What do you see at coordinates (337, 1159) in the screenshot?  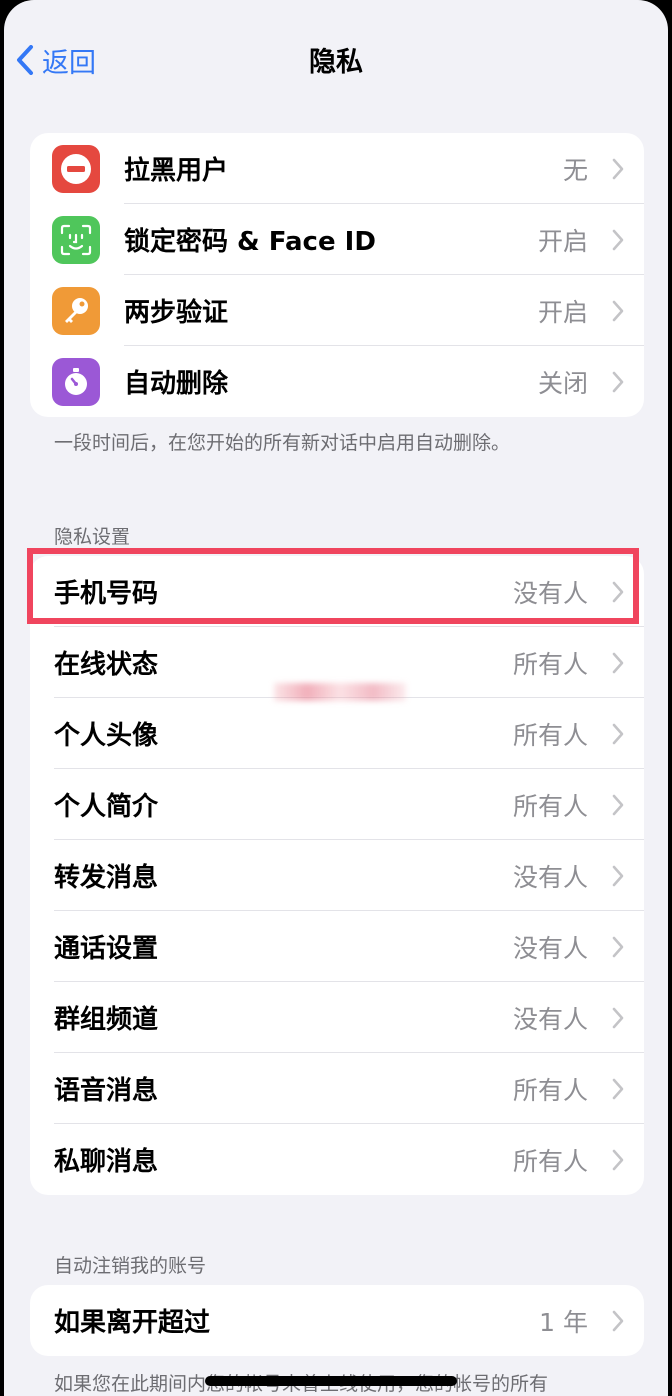 I see `row-private-messages: 私聊消息 所有人` at bounding box center [337, 1159].